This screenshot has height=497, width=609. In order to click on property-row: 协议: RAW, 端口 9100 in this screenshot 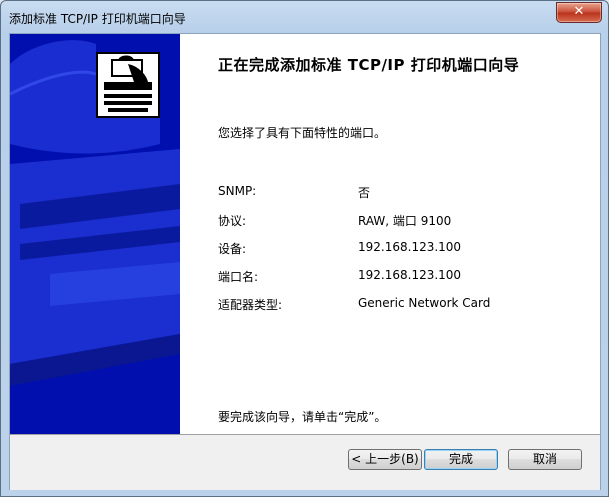, I will do `click(398, 226)`.